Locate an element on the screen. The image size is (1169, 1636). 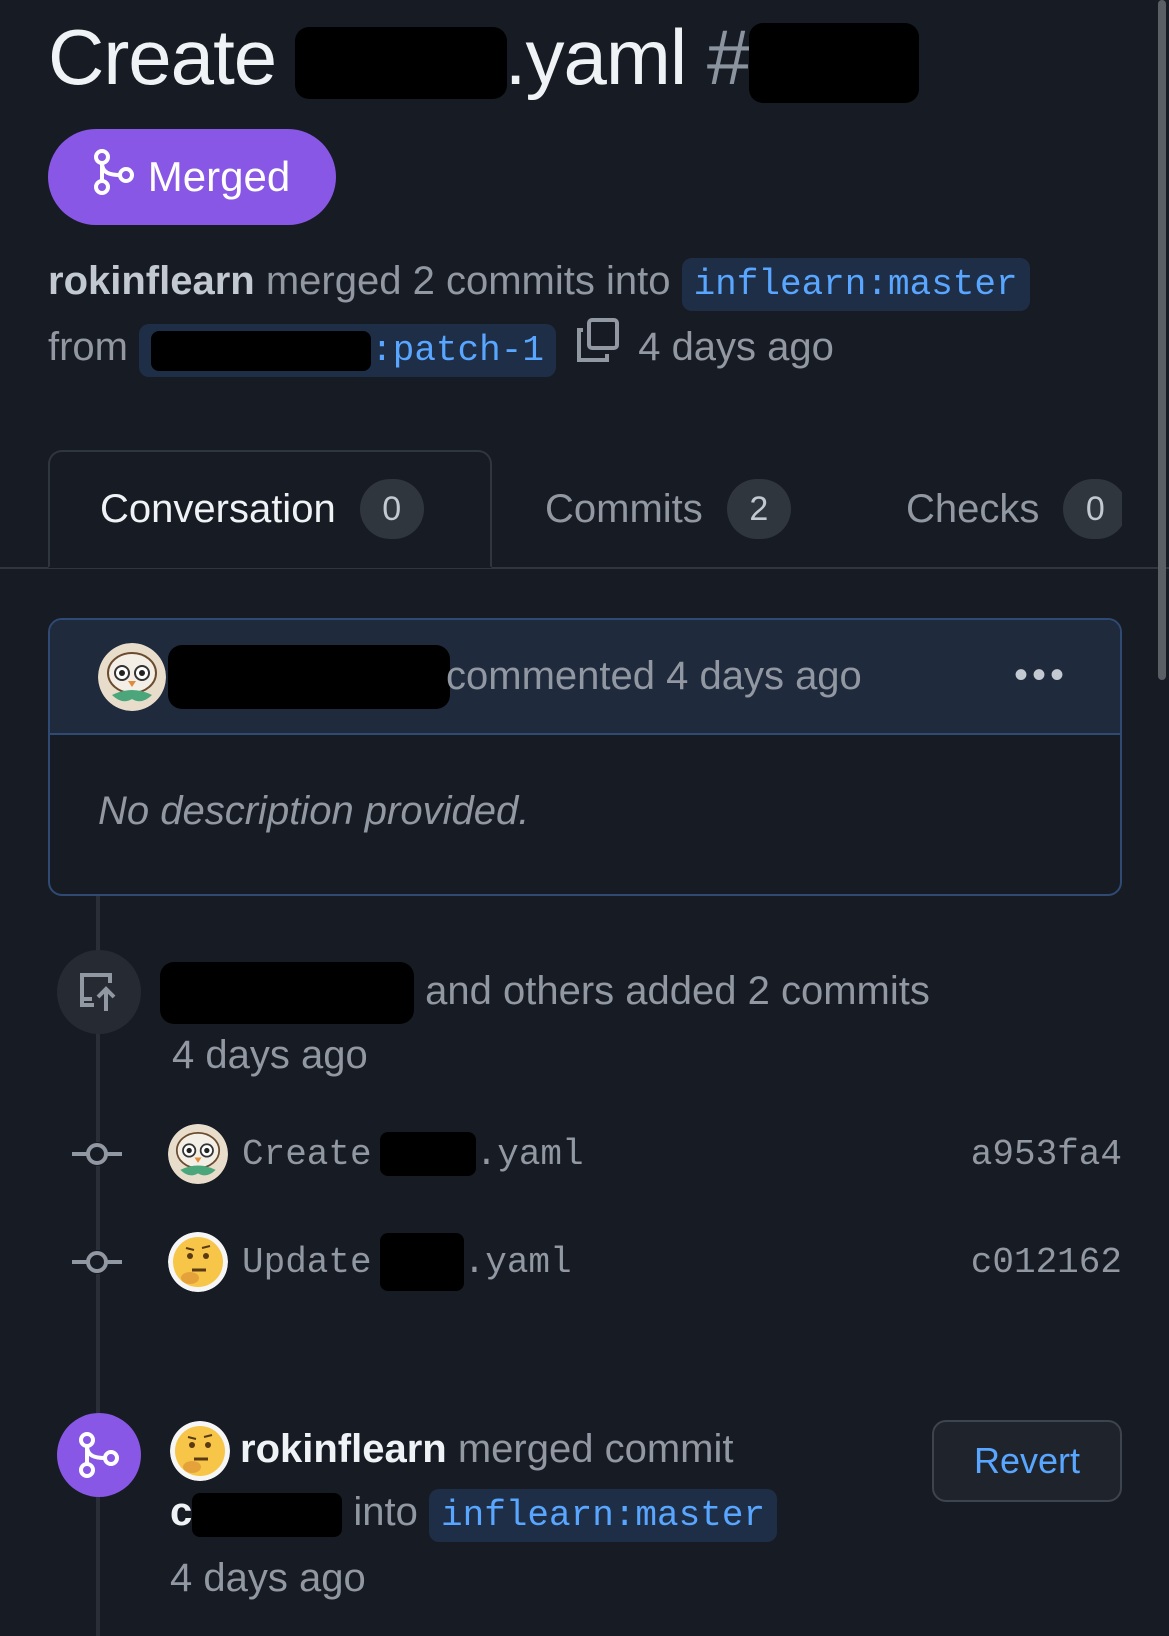
commit-message: Create .yaml is located at coordinates (413, 1154).